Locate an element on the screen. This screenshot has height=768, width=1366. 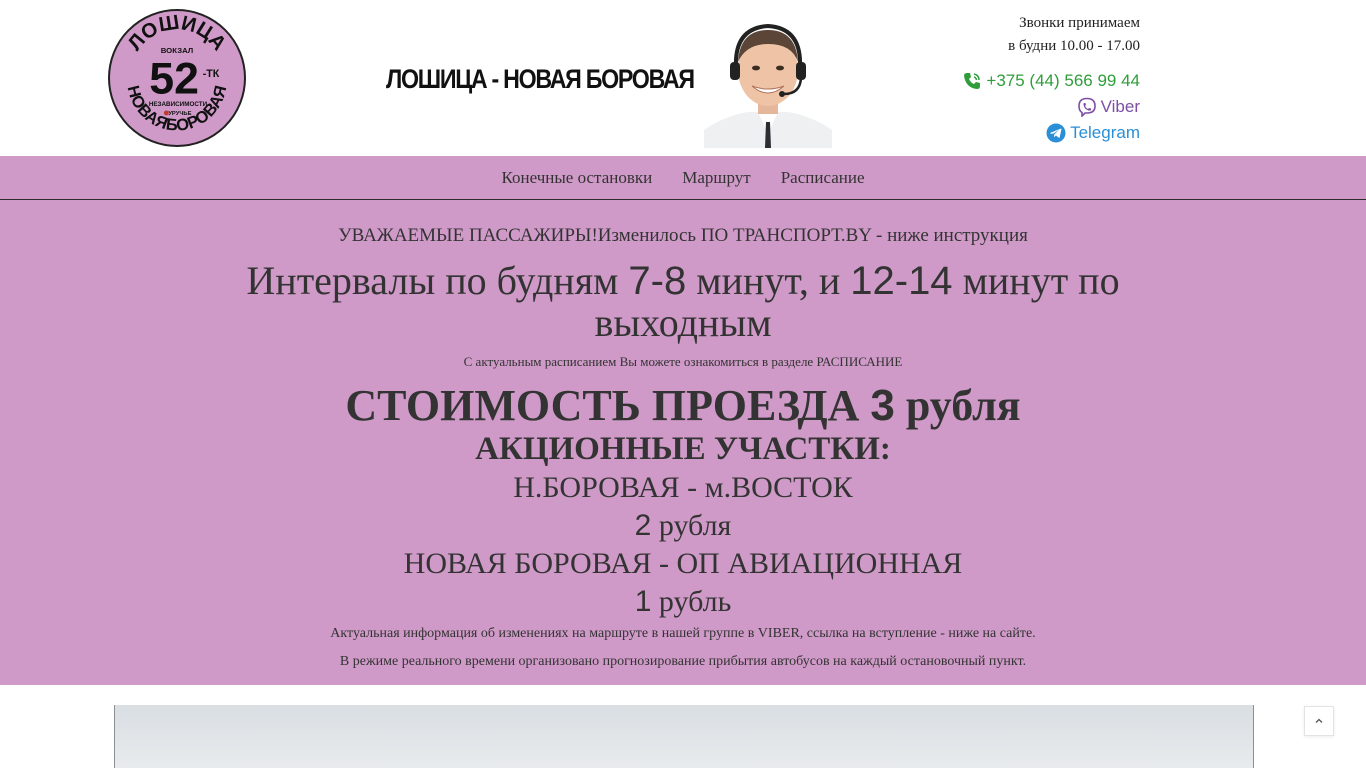
intervals-weekend-value: 12-14 is located at coordinates (901, 281).